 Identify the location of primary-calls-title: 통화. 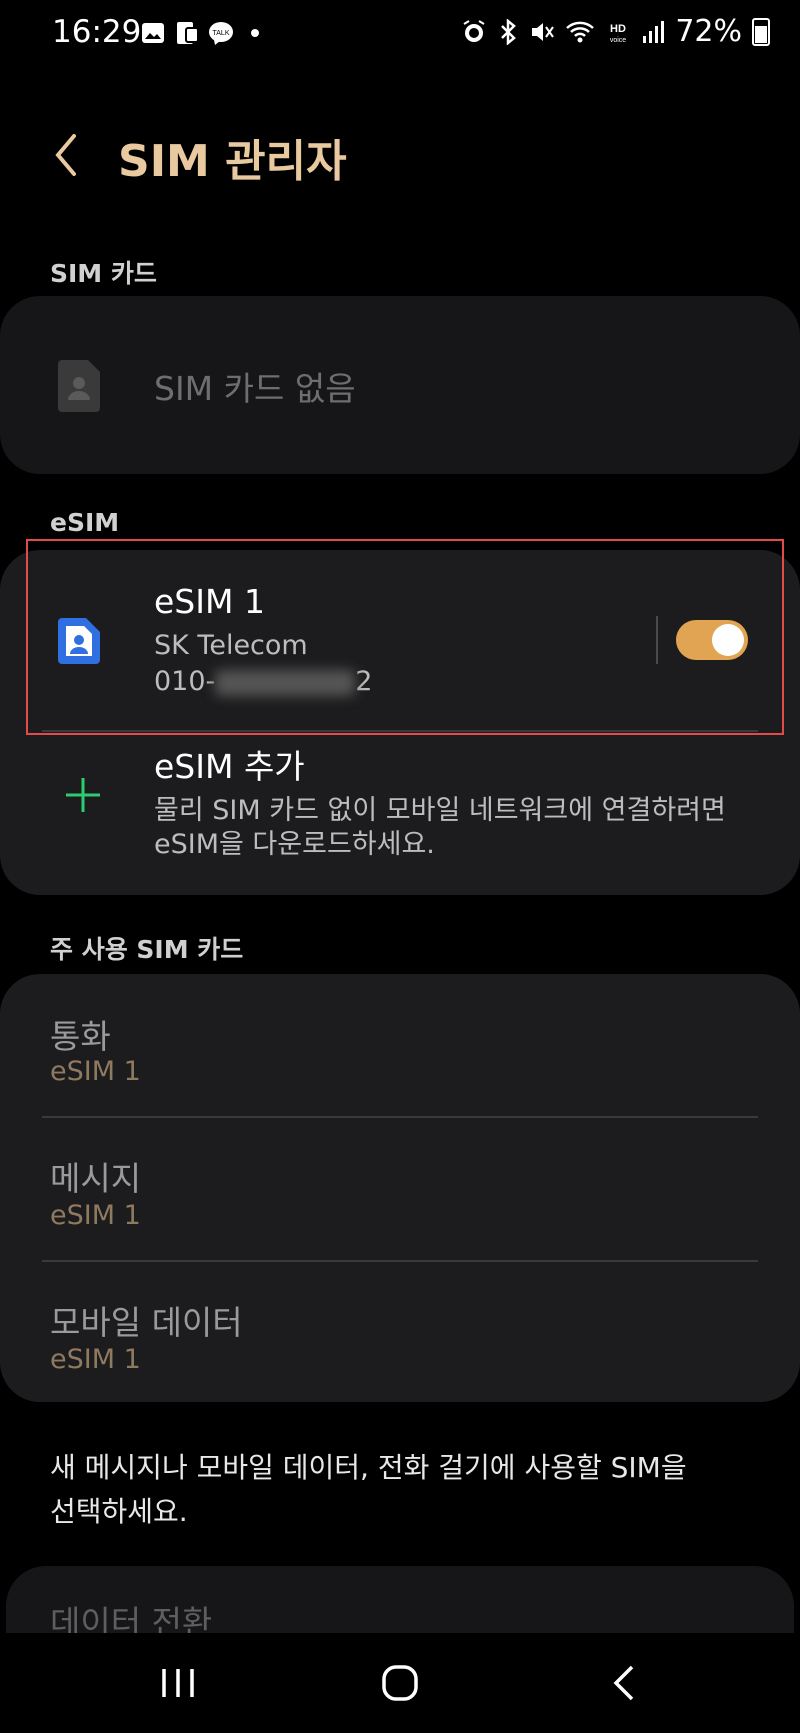
(80, 1036).